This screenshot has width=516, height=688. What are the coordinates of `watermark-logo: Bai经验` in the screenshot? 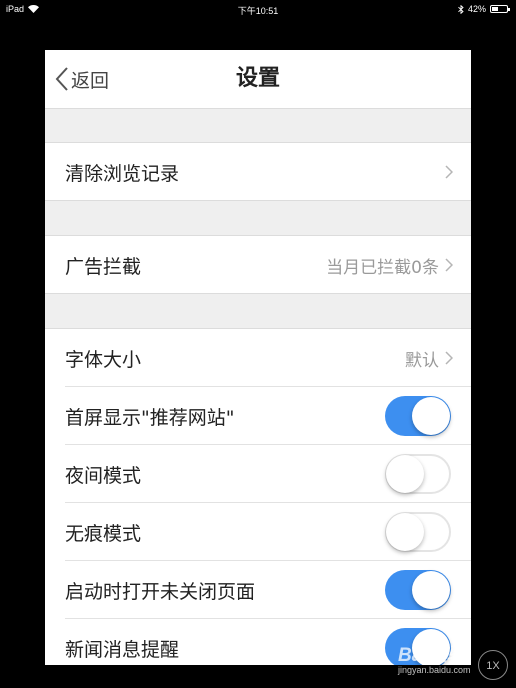 It's located at (432, 655).